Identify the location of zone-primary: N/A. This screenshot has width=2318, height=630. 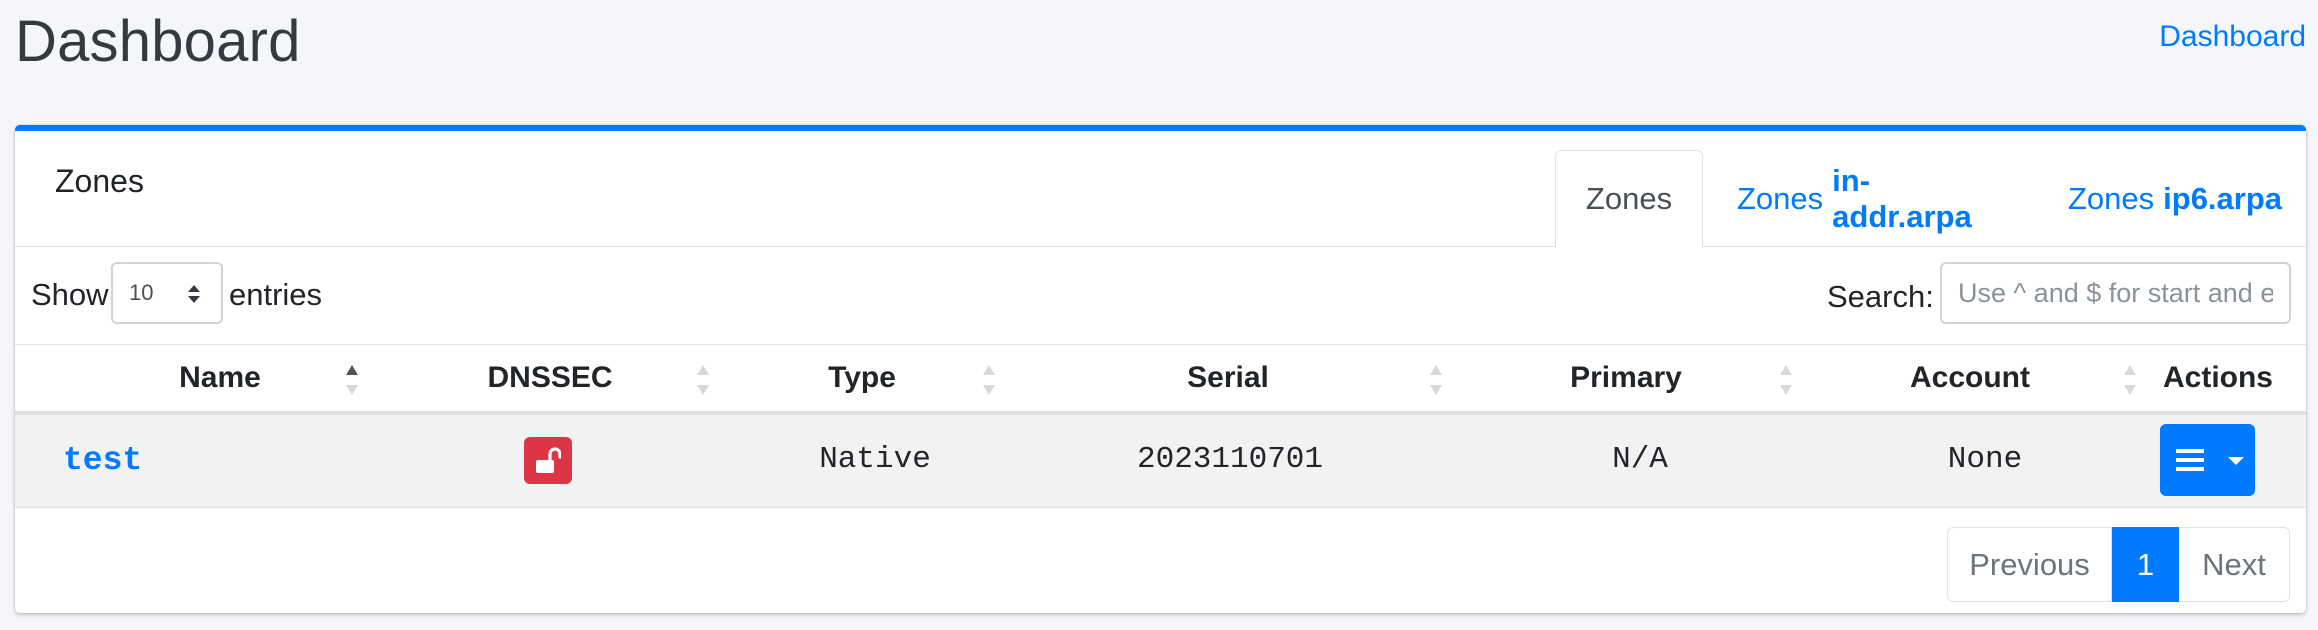
(1640, 459).